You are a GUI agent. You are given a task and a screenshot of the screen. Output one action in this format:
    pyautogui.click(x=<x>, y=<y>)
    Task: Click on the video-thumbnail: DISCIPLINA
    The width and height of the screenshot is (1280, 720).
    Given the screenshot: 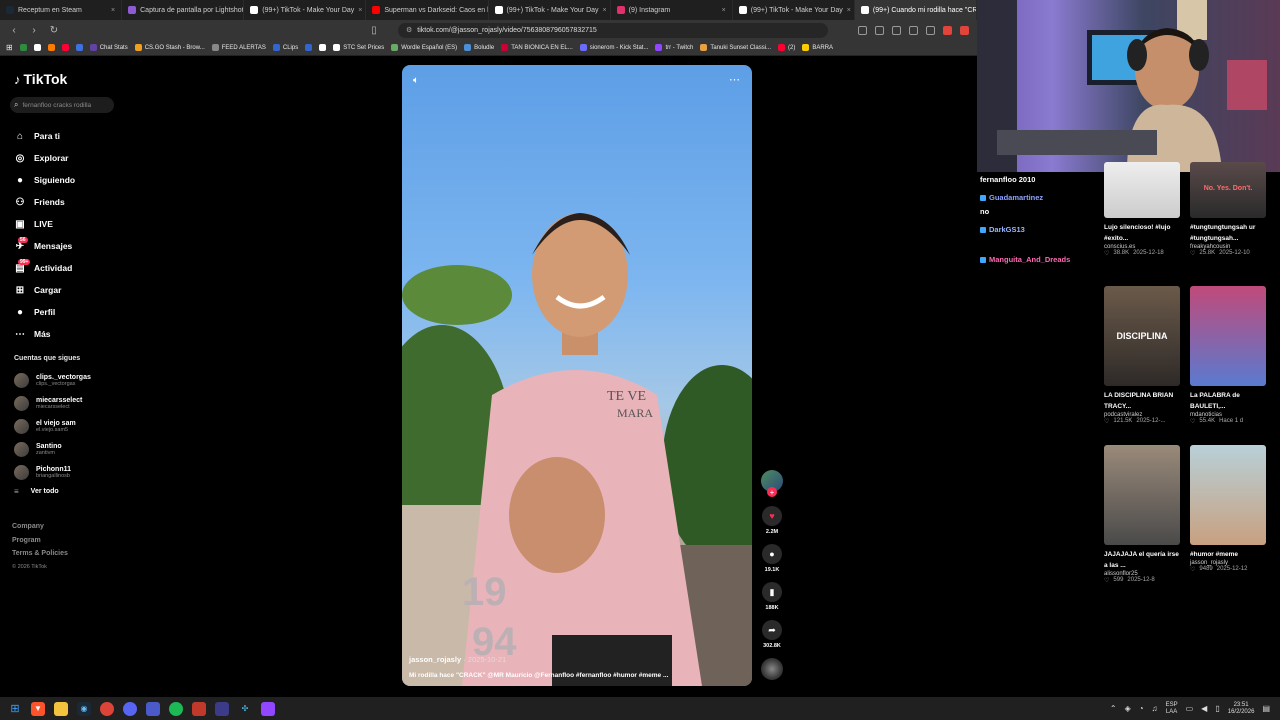 What is the action you would take?
    pyautogui.click(x=1142, y=336)
    